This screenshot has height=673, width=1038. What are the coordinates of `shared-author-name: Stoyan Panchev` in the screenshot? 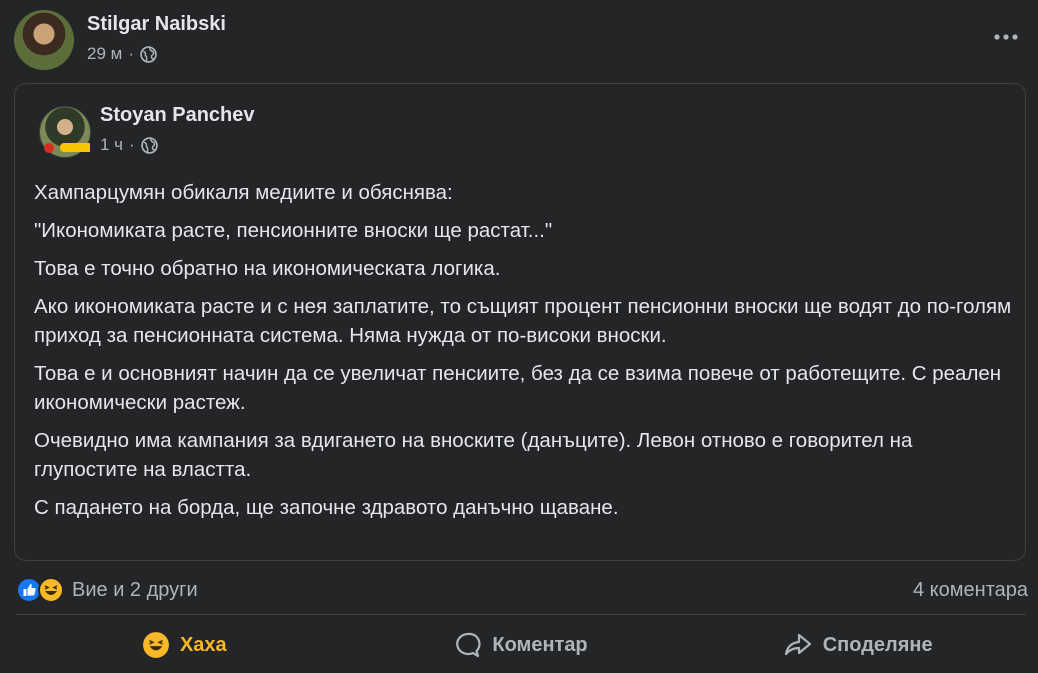 It's located at (177, 115).